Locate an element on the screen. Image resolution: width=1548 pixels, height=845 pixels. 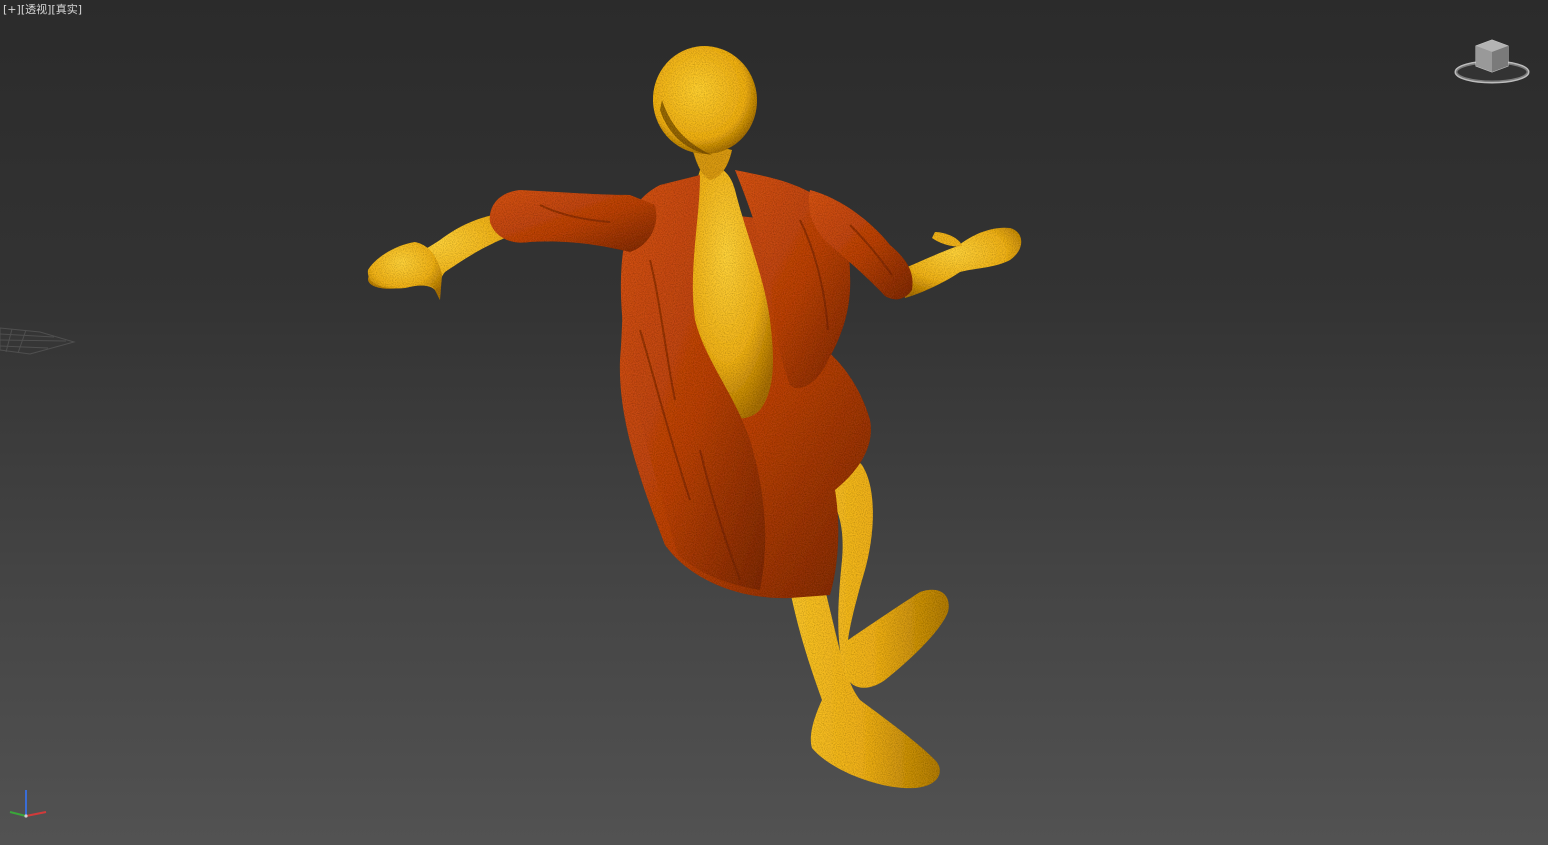
head is located at coordinates (705, 100).